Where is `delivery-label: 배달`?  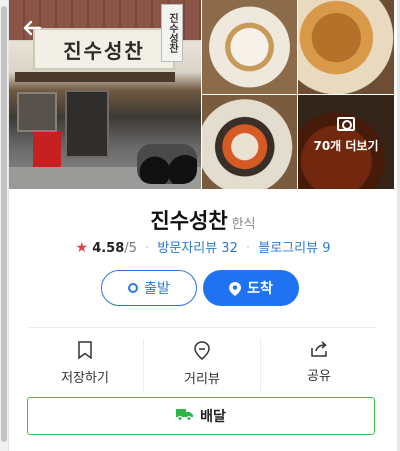
delivery-label: 배달 is located at coordinates (213, 417).